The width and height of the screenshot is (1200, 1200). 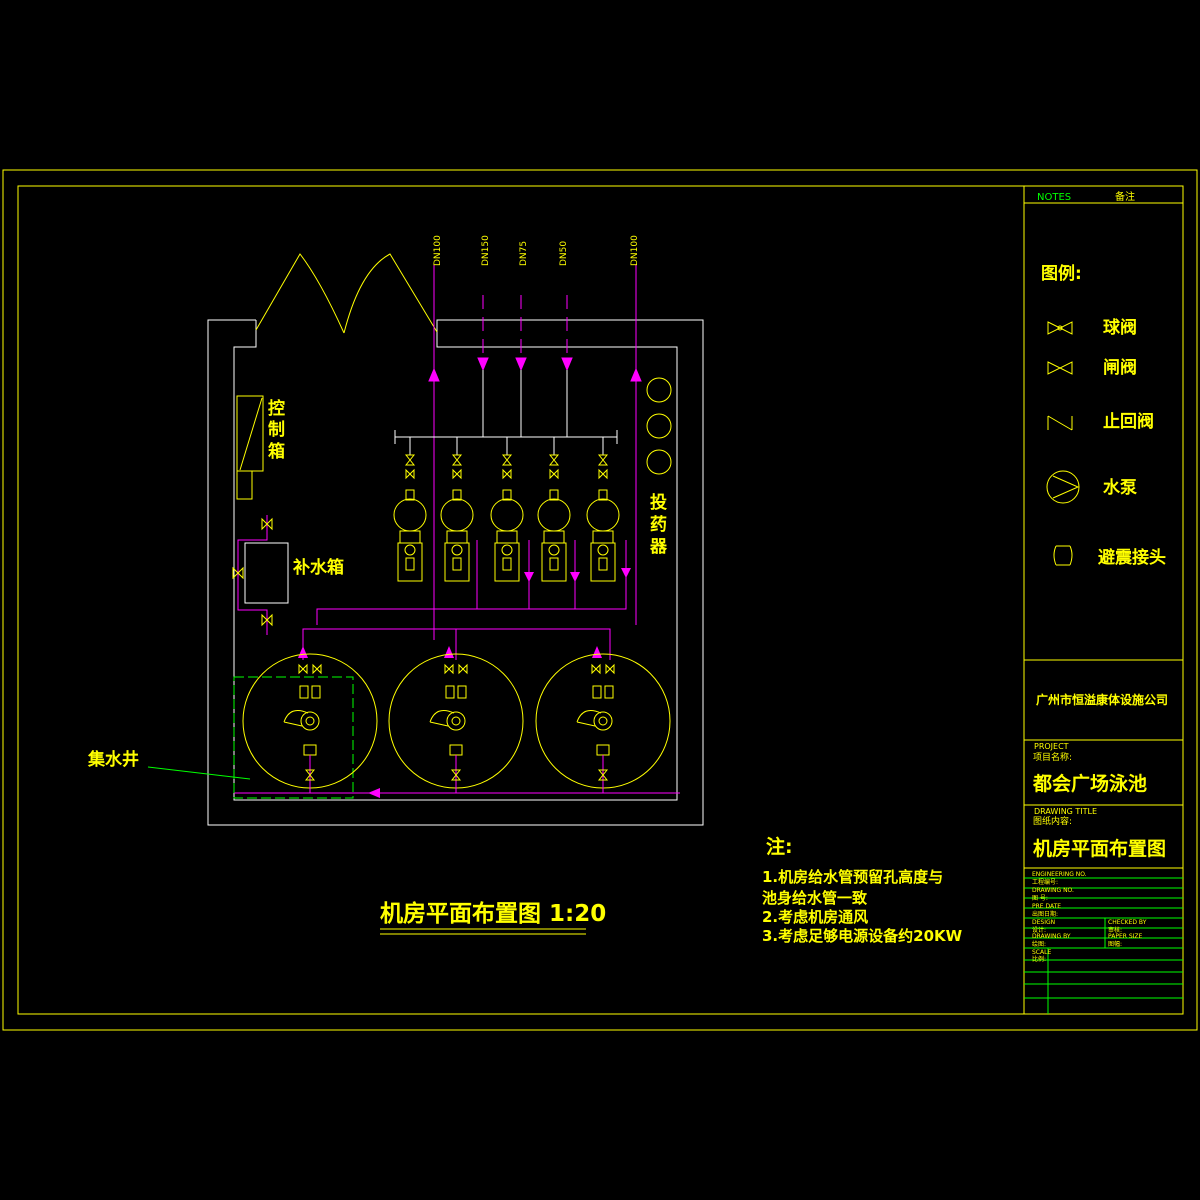 What do you see at coordinates (564, 253) in the screenshot?
I see `pipe-label-4: DN50` at bounding box center [564, 253].